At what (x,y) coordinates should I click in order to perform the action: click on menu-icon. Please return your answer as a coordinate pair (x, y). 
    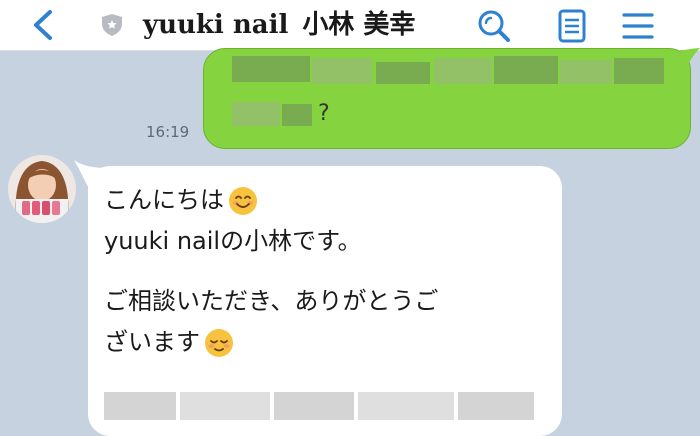
    Looking at the image, I should click on (638, 26).